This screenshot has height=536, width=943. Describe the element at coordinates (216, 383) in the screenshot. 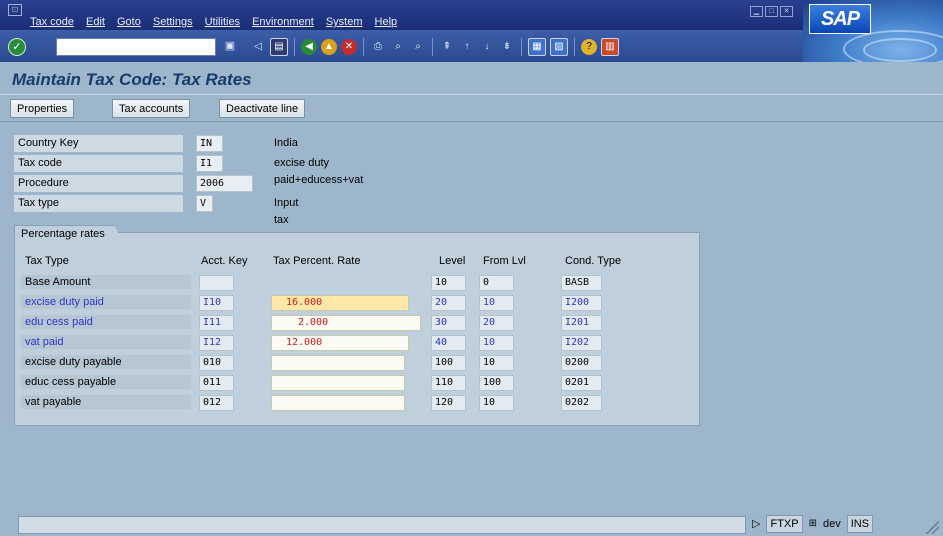

I see `acct-key-cell: 011` at that location.